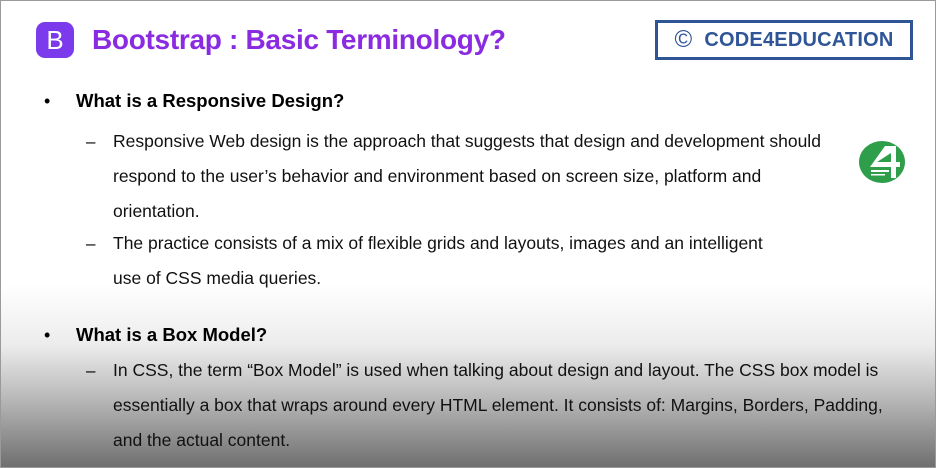 Image resolution: width=936 pixels, height=468 pixels. What do you see at coordinates (882, 162) in the screenshot?
I see `code4education-logo-icon` at bounding box center [882, 162].